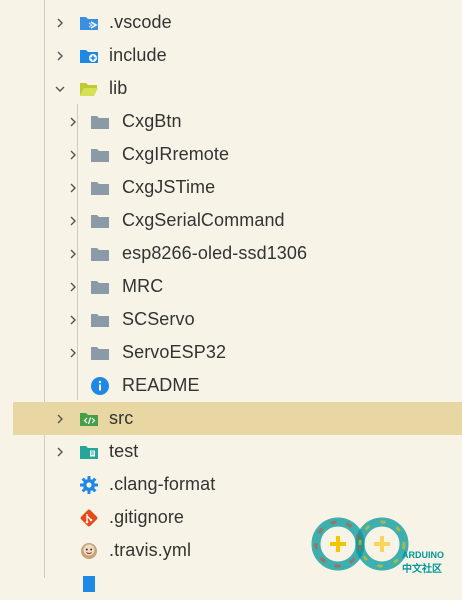 The image size is (462, 600). I want to click on include-folder-icon, so click(89, 56).